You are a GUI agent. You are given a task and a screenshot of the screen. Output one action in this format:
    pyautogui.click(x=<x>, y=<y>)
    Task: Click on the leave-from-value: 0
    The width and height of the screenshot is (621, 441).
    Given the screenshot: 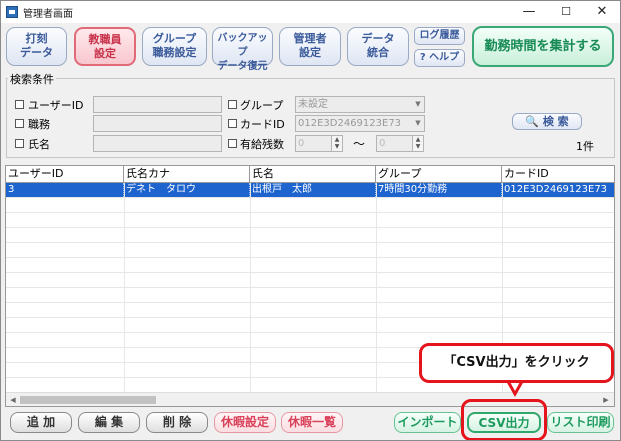 What is the action you would take?
    pyautogui.click(x=301, y=143)
    